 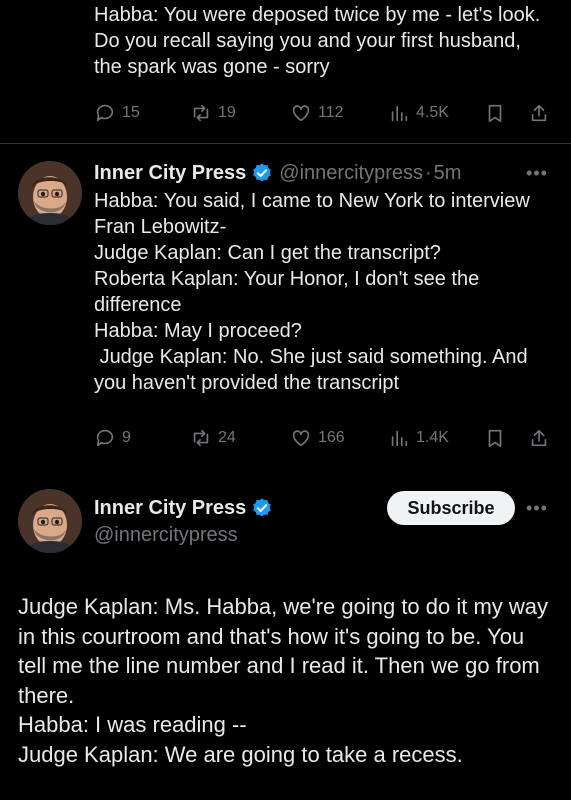 I want to click on divider, so click(x=285, y=143).